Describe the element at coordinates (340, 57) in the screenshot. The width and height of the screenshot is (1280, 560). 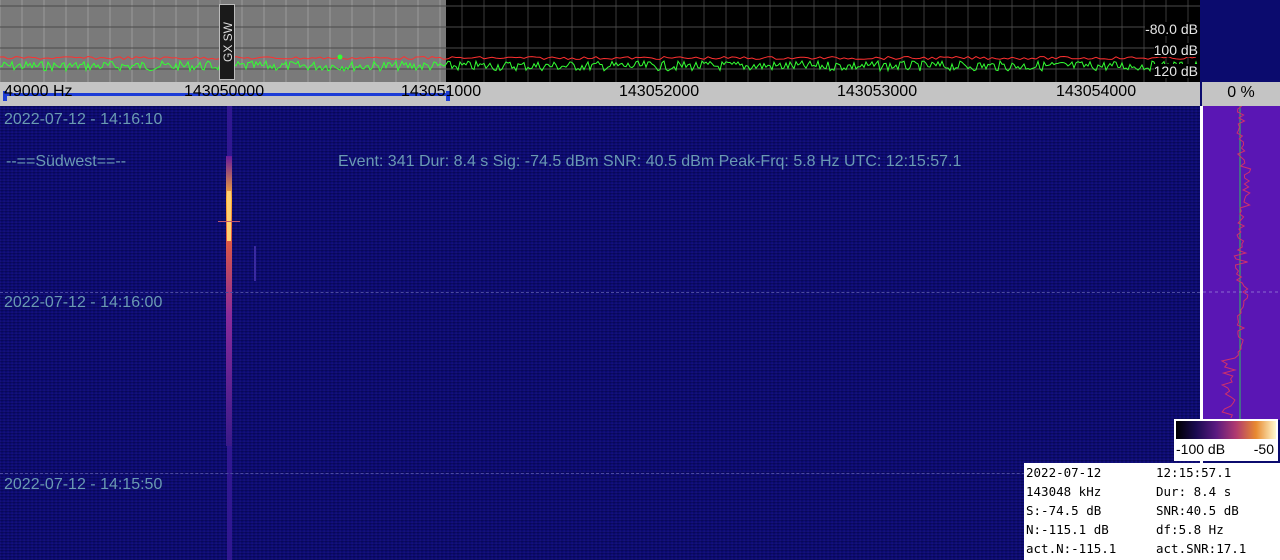
I see `peak-marker` at that location.